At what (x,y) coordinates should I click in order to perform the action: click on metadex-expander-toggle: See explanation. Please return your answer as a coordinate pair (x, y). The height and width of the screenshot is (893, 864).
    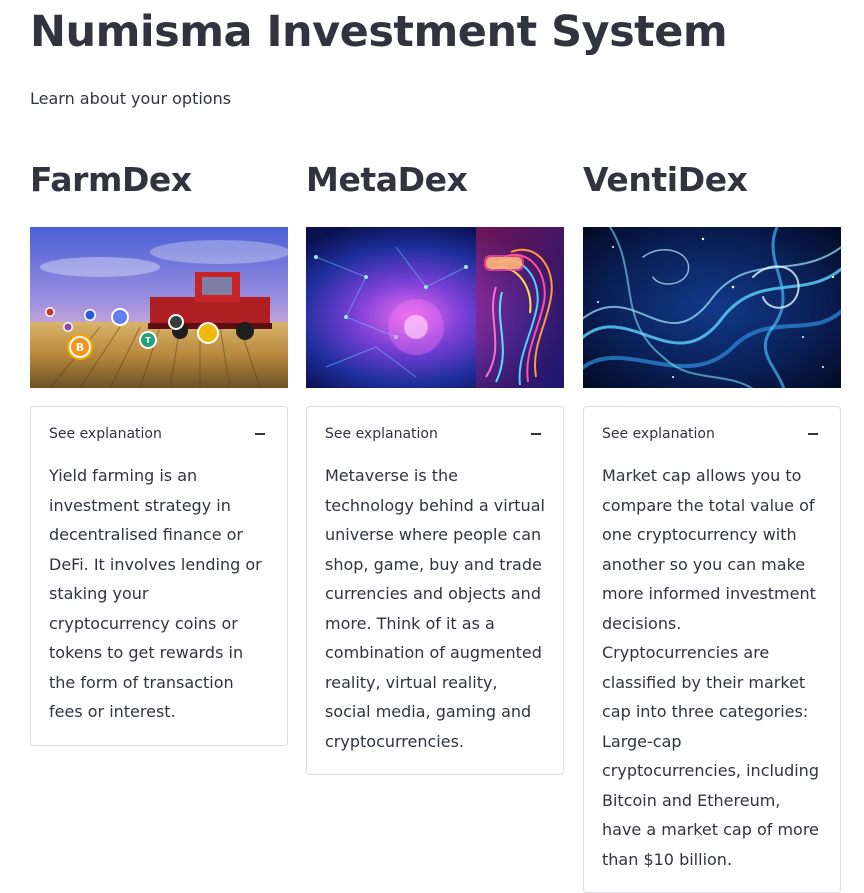
    Looking at the image, I should click on (435, 434).